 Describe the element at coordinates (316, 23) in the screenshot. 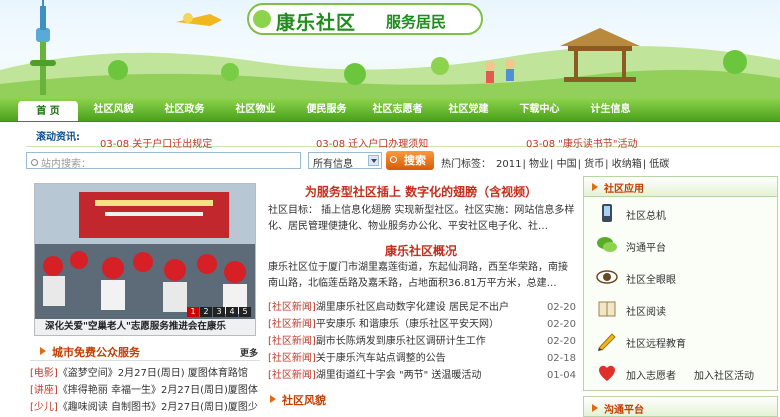

I see `banner-site-title: 康乐社区` at that location.